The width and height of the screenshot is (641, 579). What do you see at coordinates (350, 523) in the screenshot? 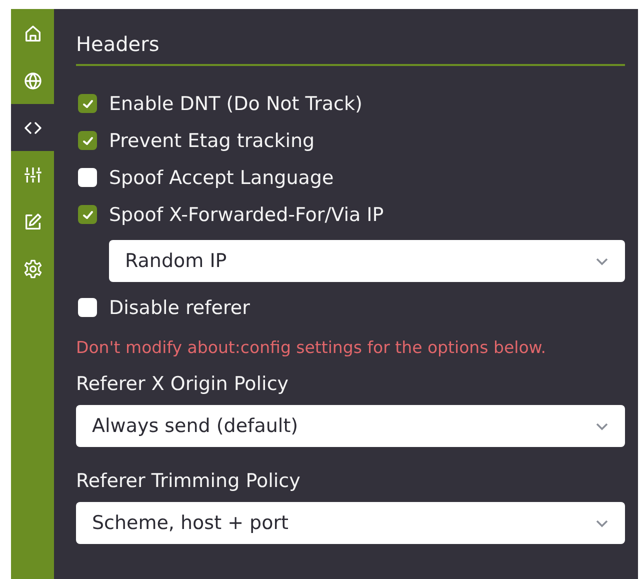
I see `dropdown: Scheme, host + port` at bounding box center [350, 523].